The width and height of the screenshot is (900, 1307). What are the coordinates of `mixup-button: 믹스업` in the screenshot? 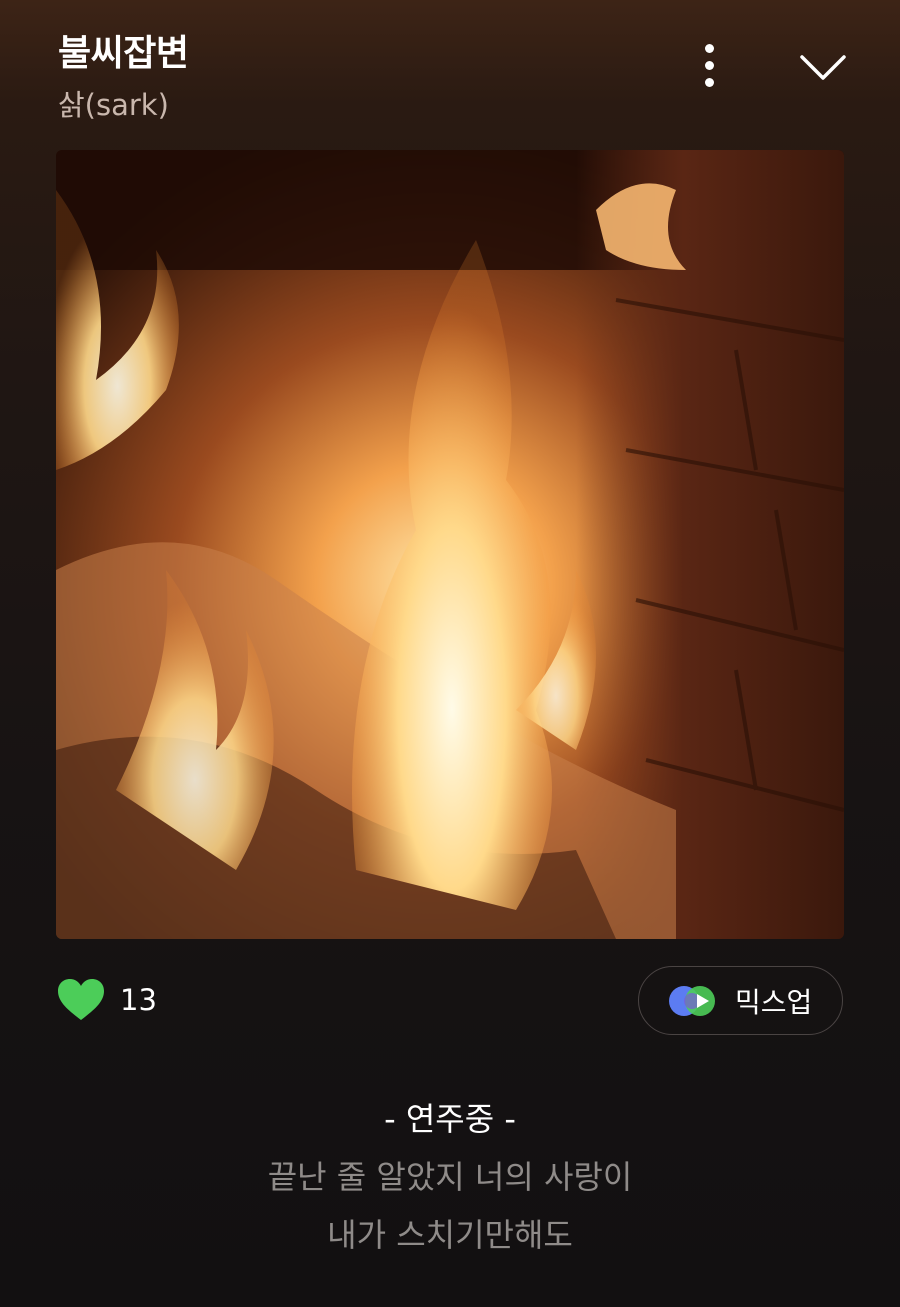 It's located at (740, 1000).